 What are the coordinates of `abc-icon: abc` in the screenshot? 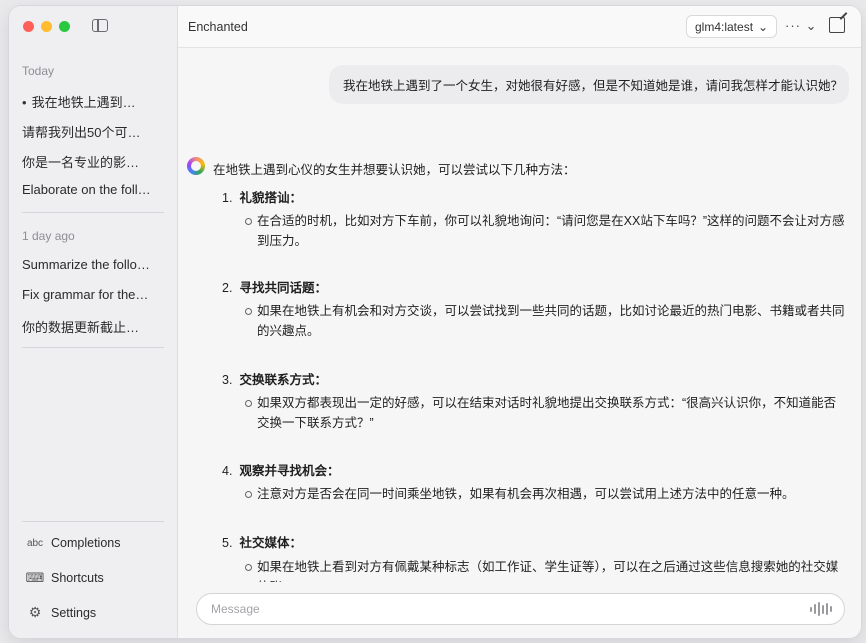 It's located at (35, 543).